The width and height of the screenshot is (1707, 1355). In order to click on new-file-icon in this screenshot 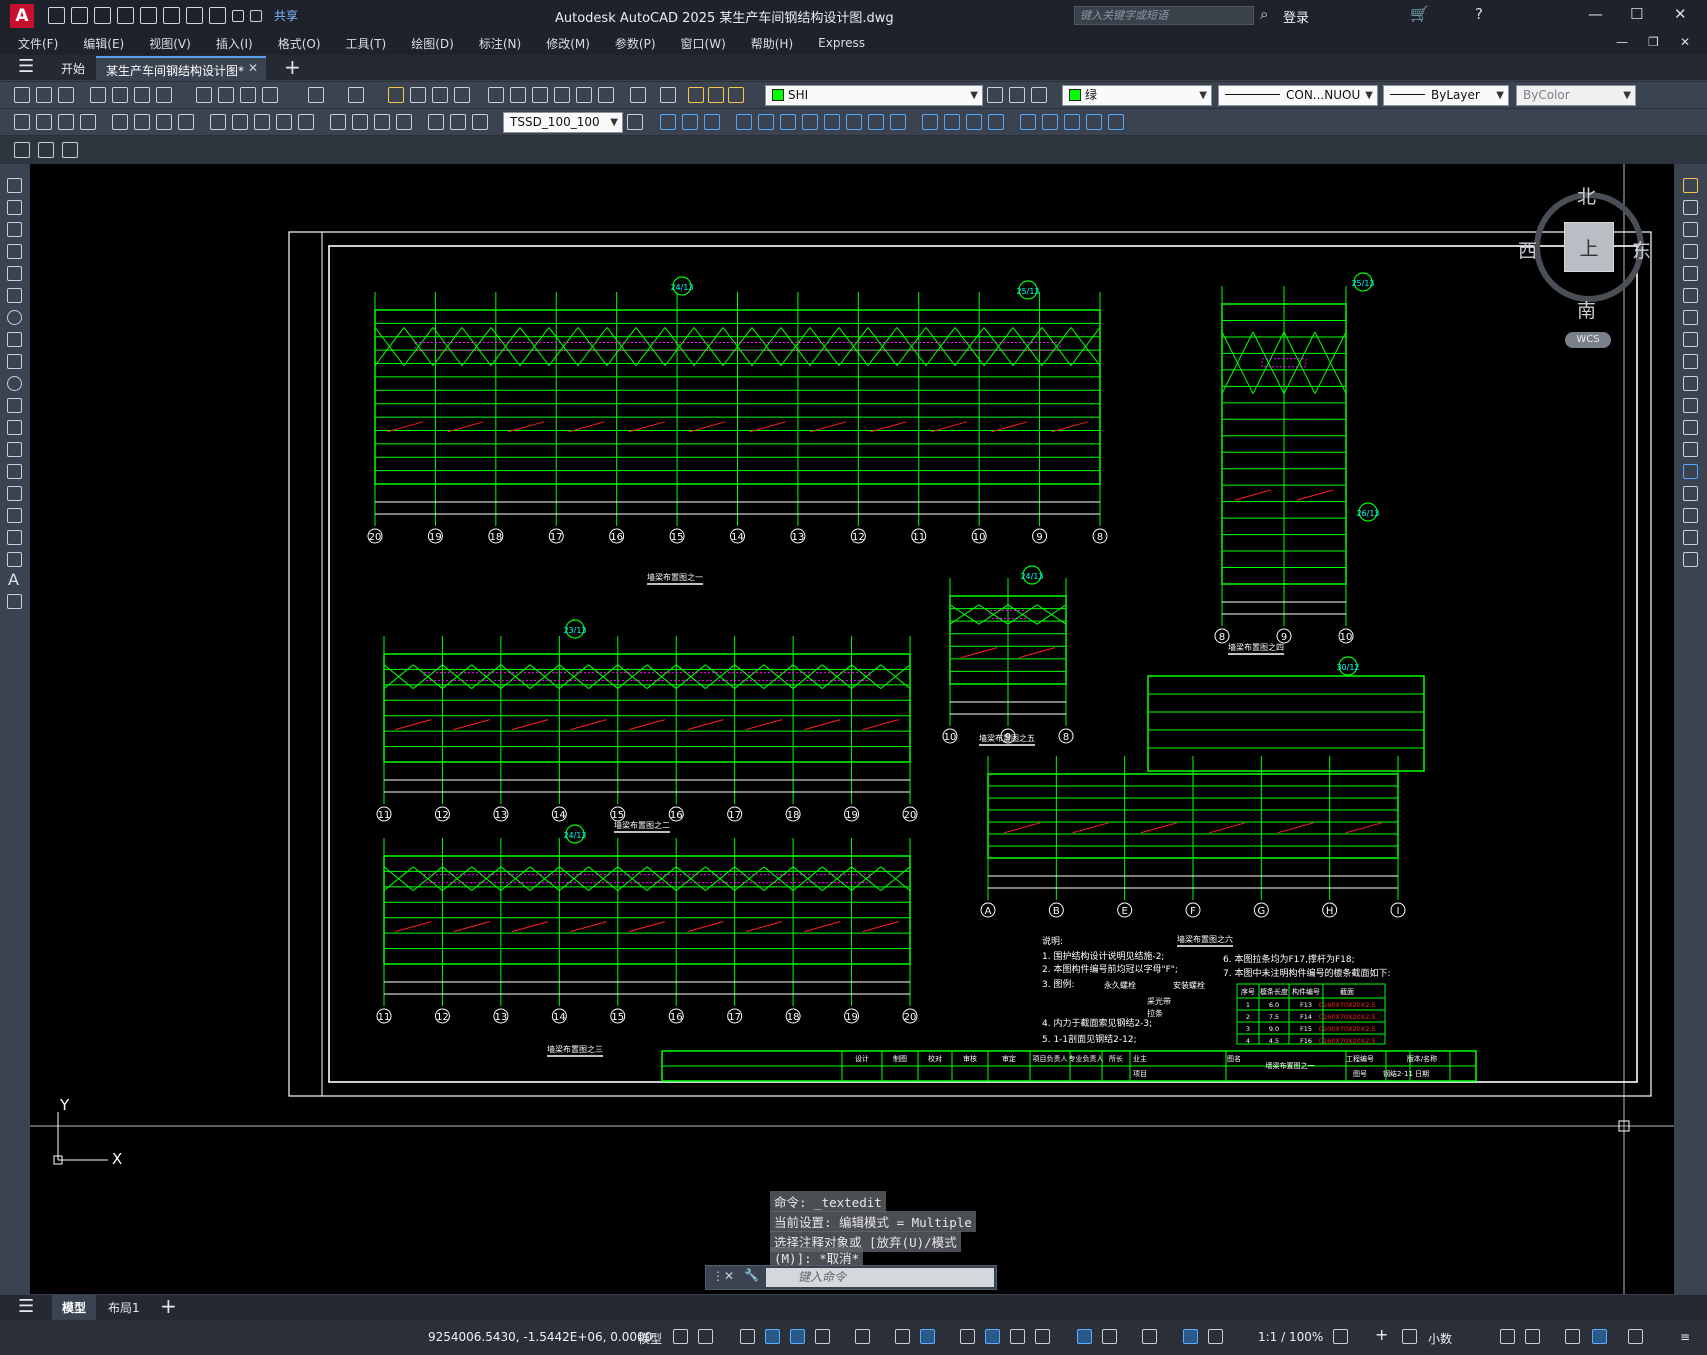, I will do `click(56, 15)`.